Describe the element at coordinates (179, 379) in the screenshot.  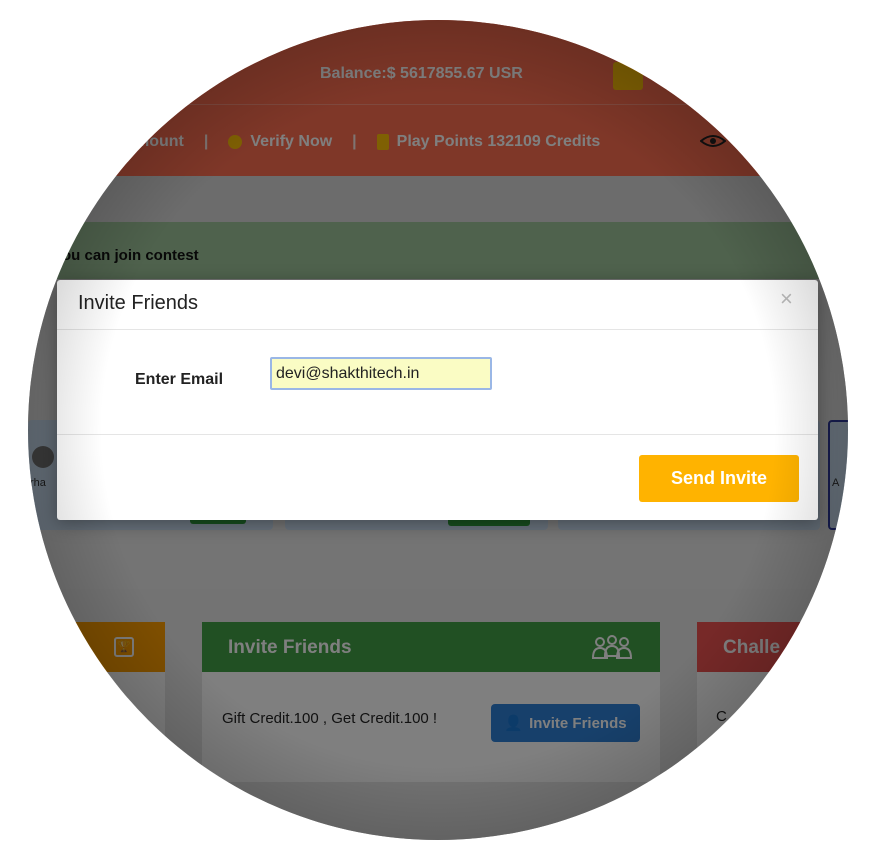
I see `email-label: Enter Email` at that location.